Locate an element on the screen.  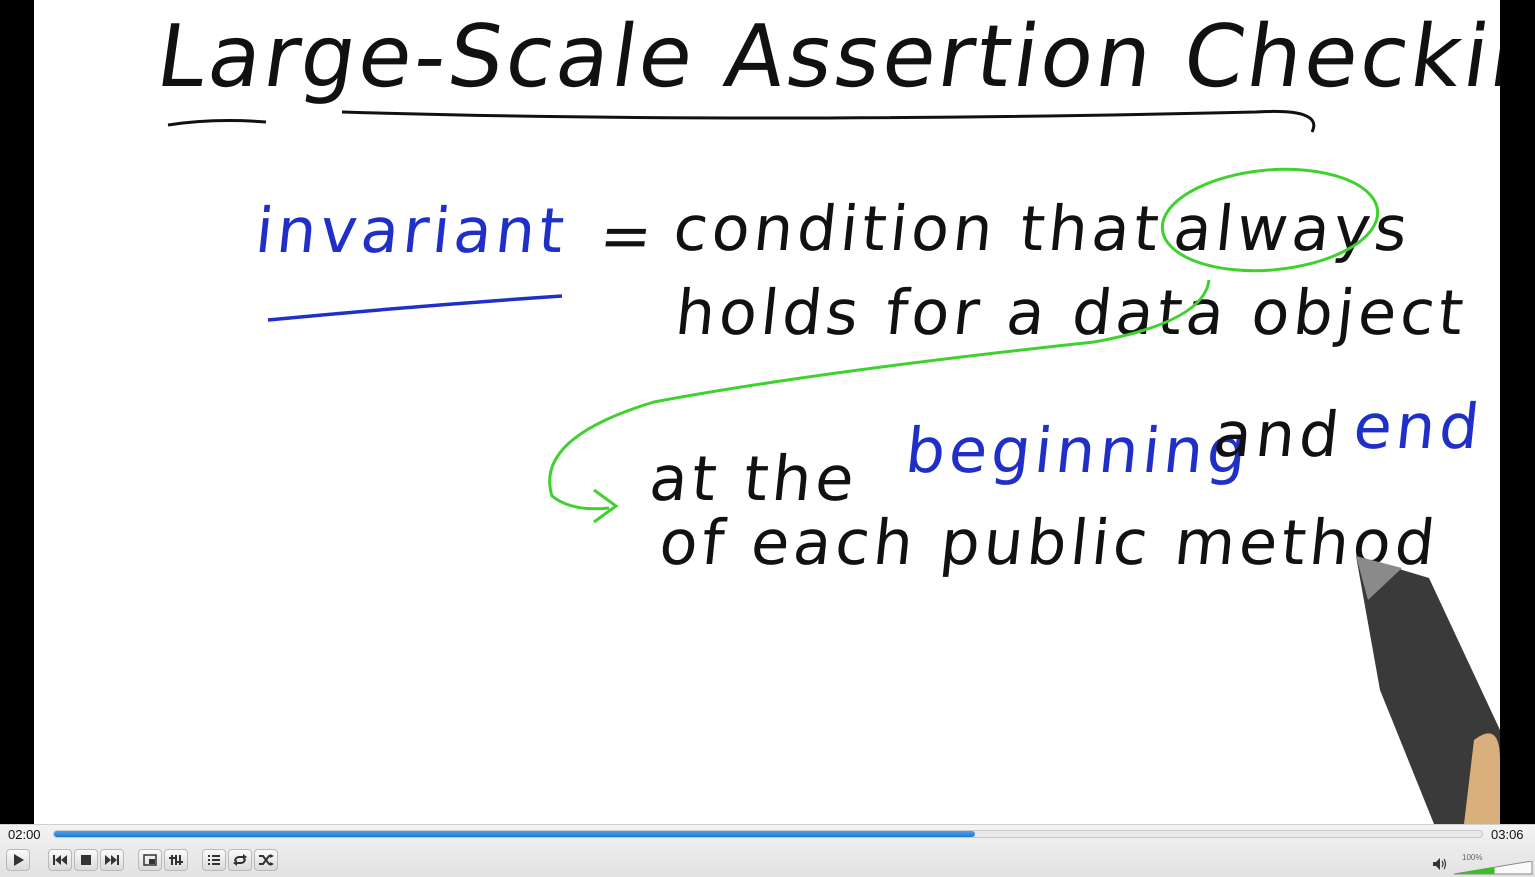
next-button is located at coordinates (112, 860).